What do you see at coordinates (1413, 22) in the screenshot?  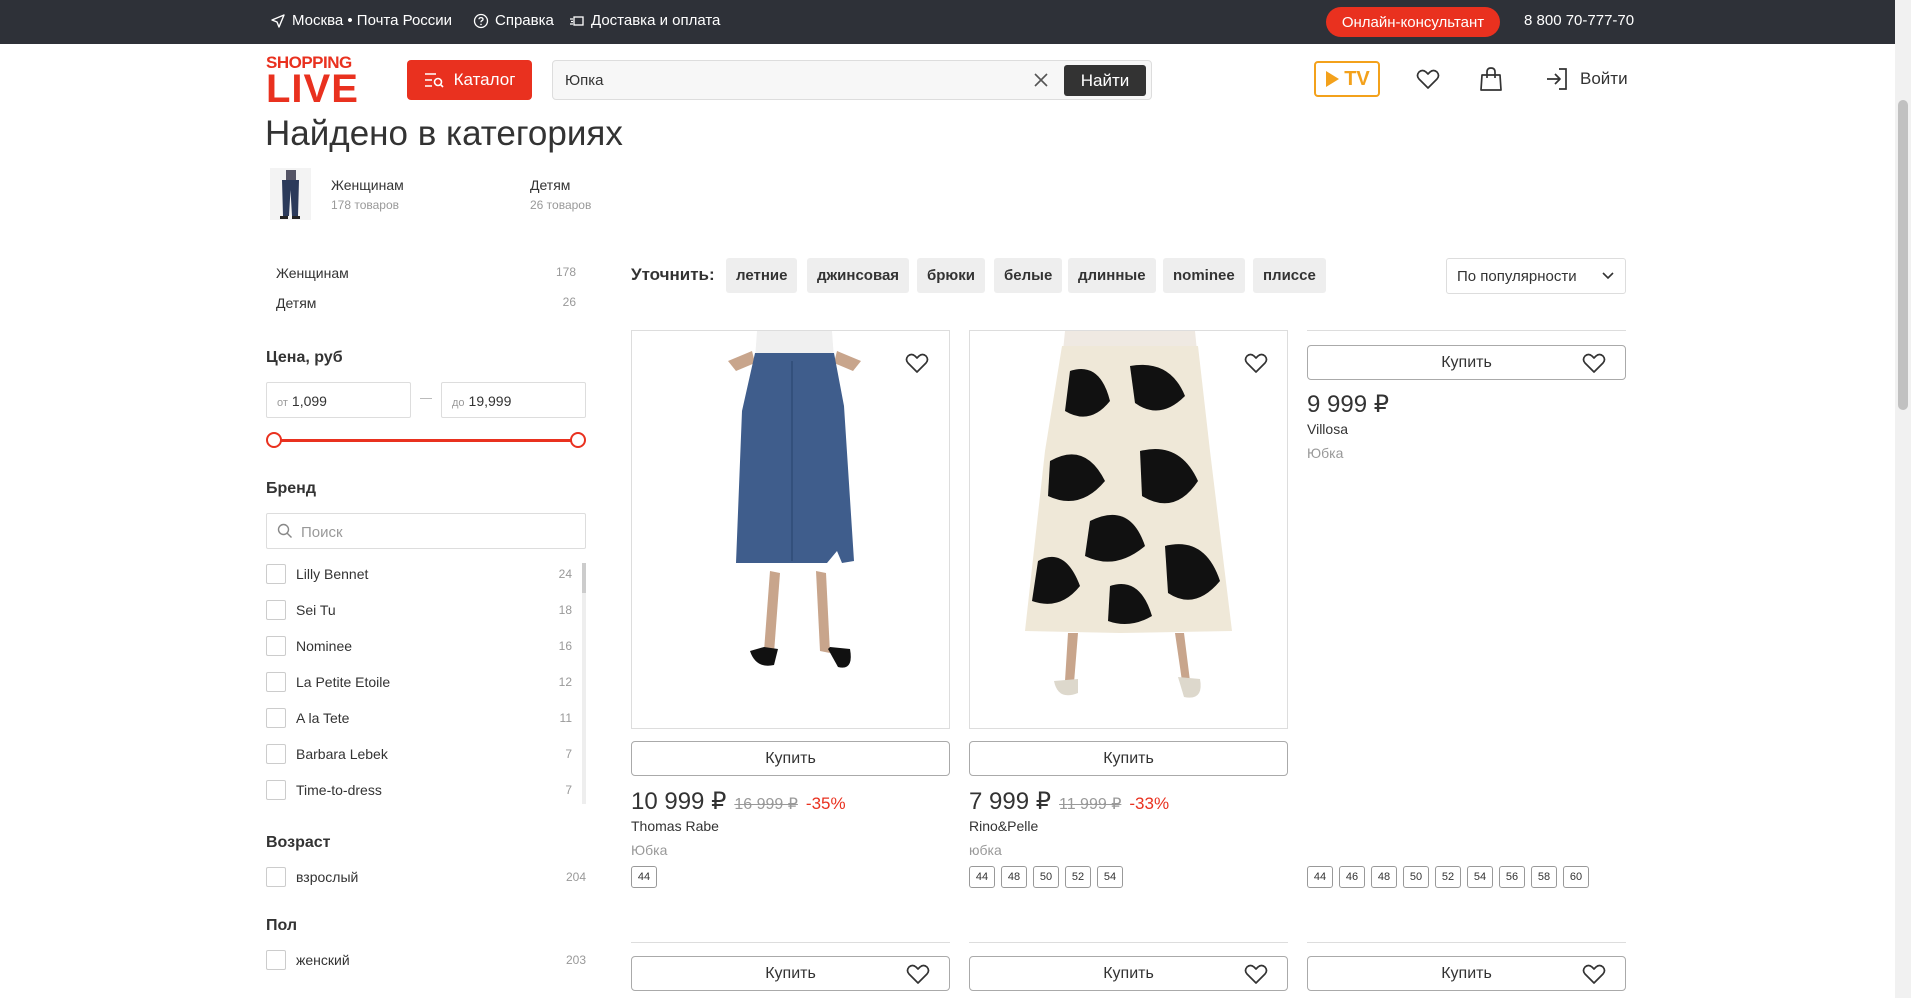 I see `online-consultant-button: Онлайн-консультант` at bounding box center [1413, 22].